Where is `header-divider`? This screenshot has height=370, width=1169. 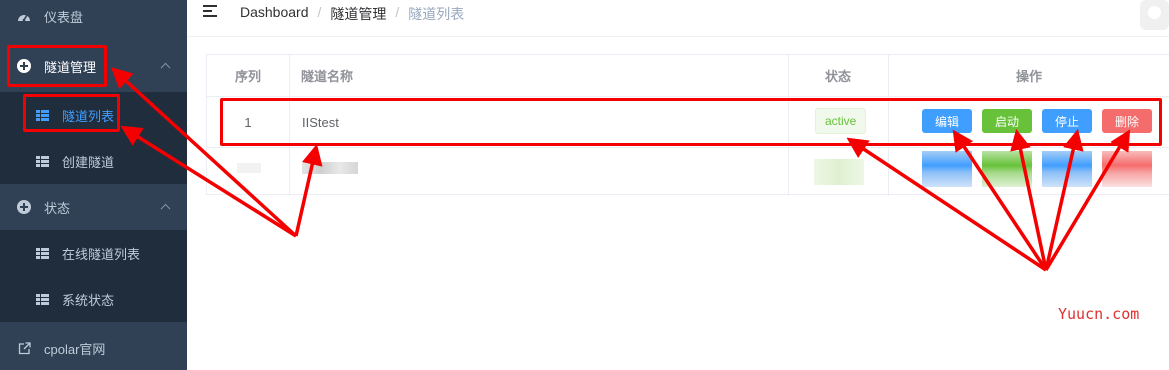
header-divider is located at coordinates (678, 36).